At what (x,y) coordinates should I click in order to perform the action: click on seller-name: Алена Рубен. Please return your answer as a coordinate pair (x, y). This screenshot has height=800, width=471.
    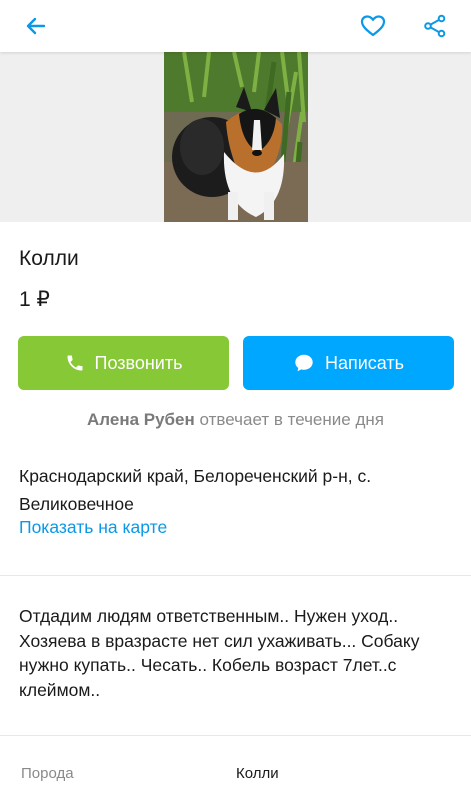
    Looking at the image, I should click on (141, 419).